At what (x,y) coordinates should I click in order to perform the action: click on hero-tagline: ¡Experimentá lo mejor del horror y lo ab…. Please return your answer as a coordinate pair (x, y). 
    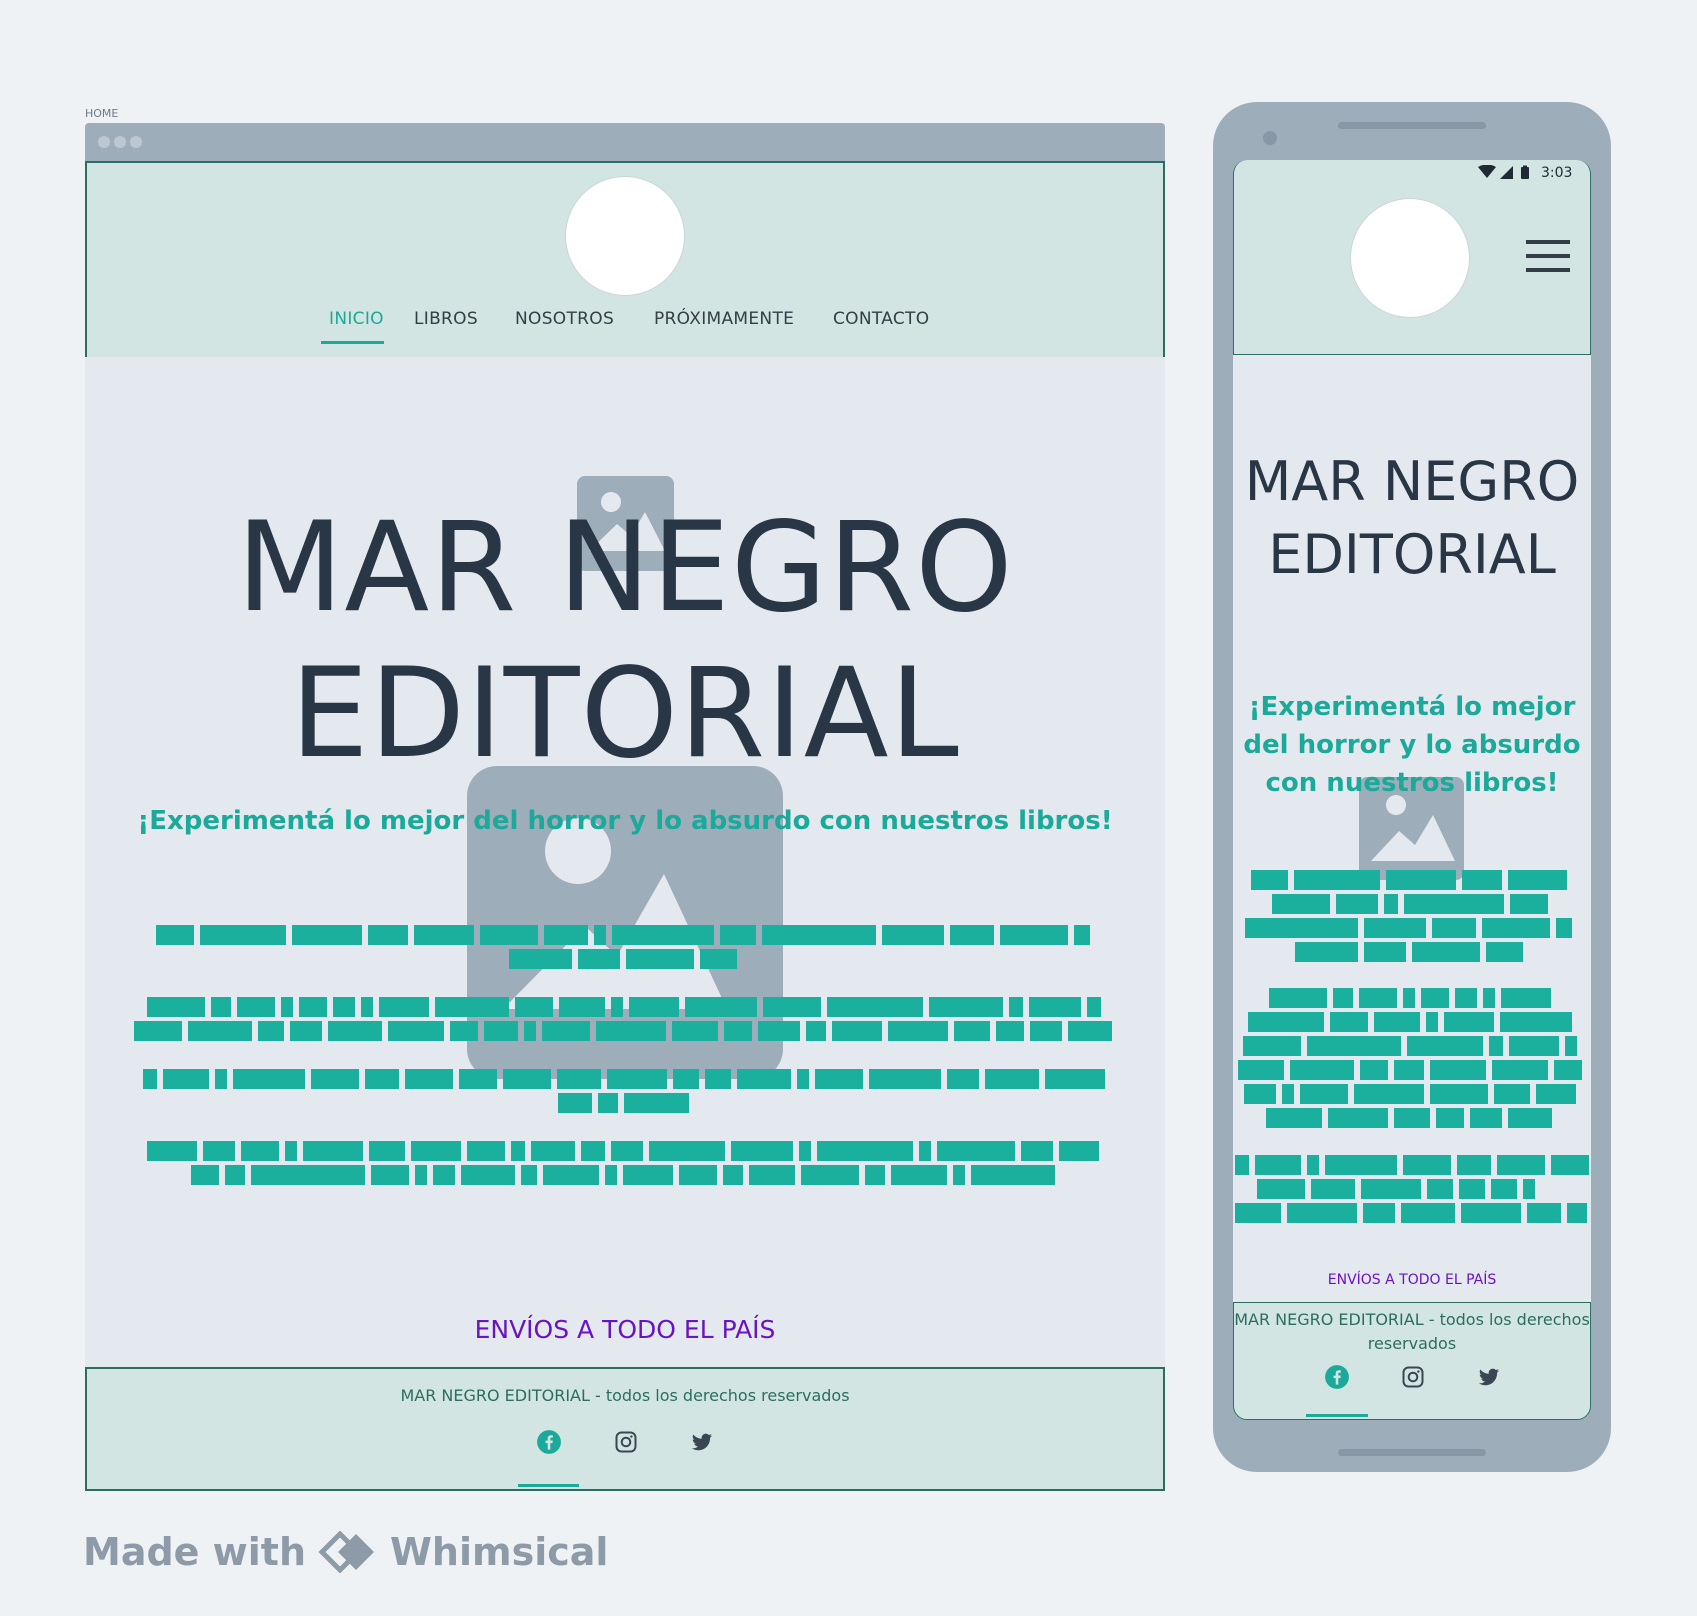
    Looking at the image, I should click on (625, 821).